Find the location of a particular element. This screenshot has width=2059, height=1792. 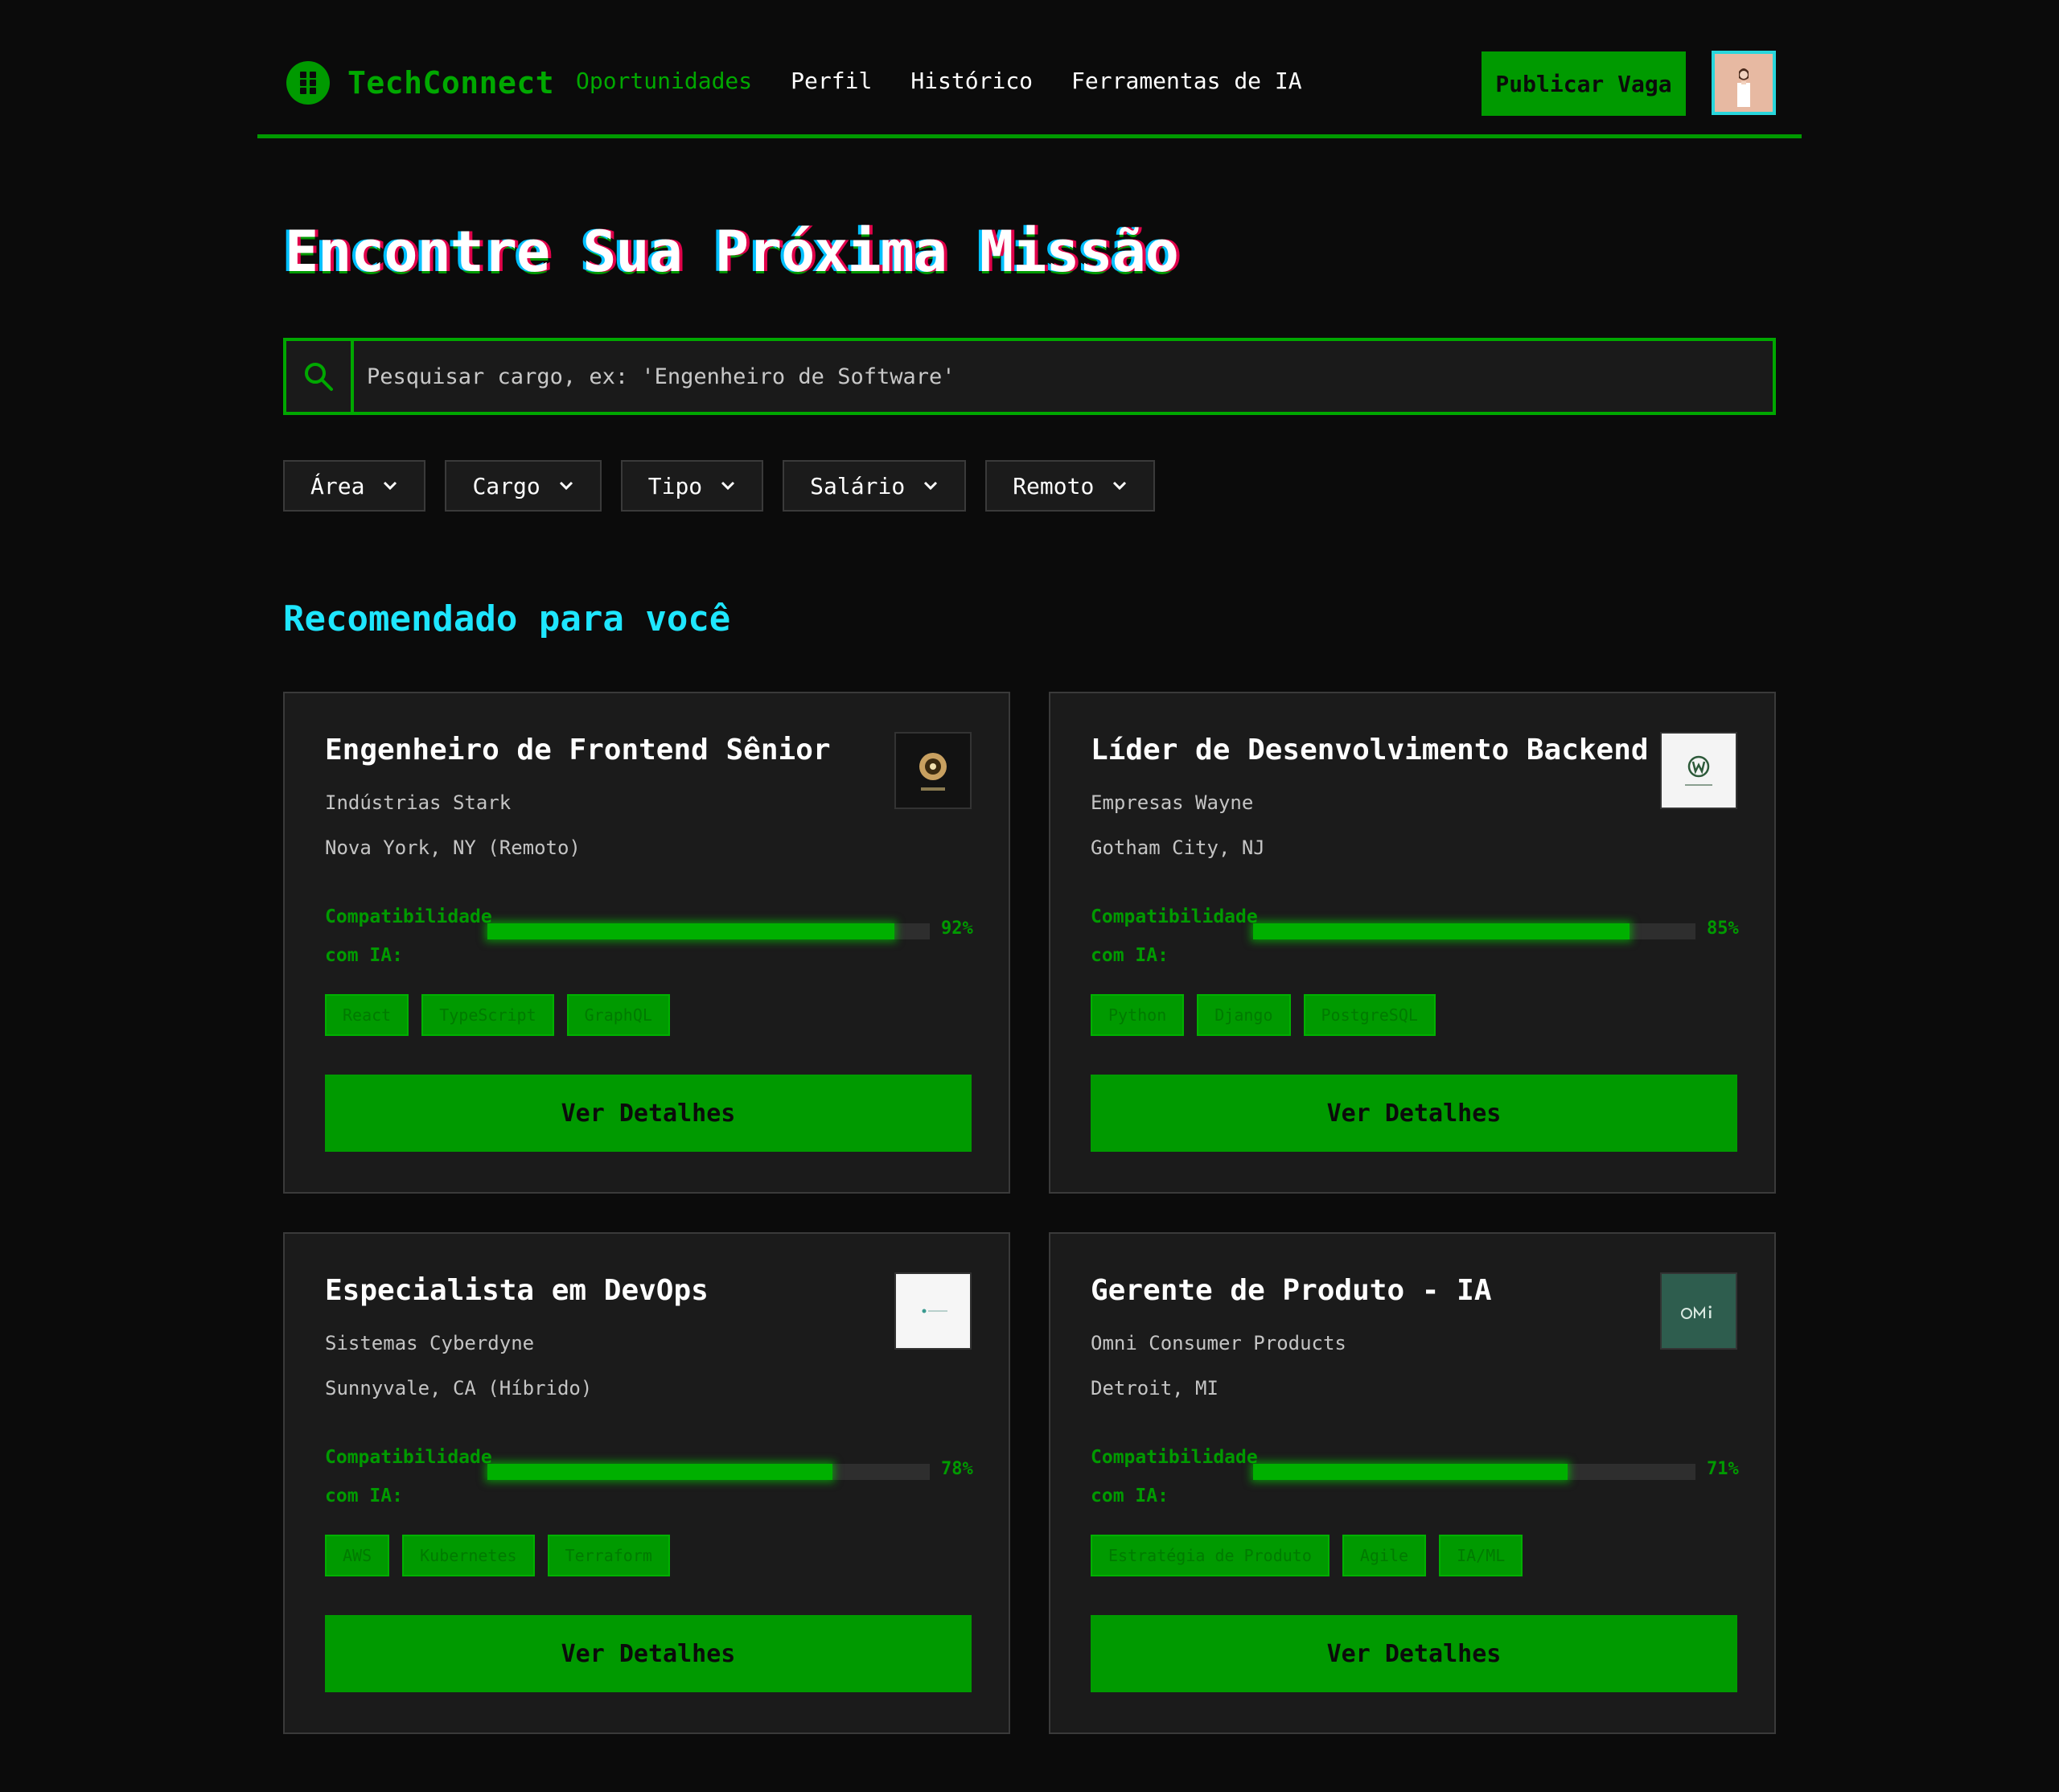

filter-salario: Salário is located at coordinates (875, 486).